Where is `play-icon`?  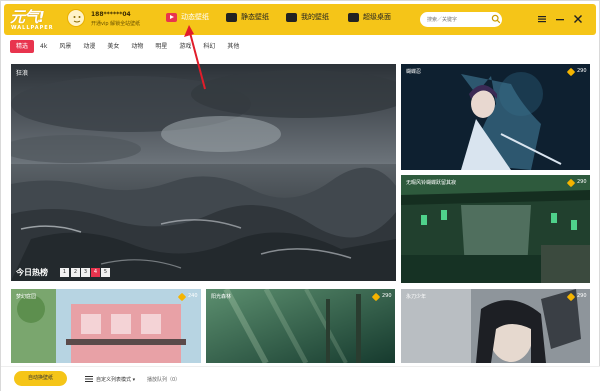
play-icon is located at coordinates (171, 17).